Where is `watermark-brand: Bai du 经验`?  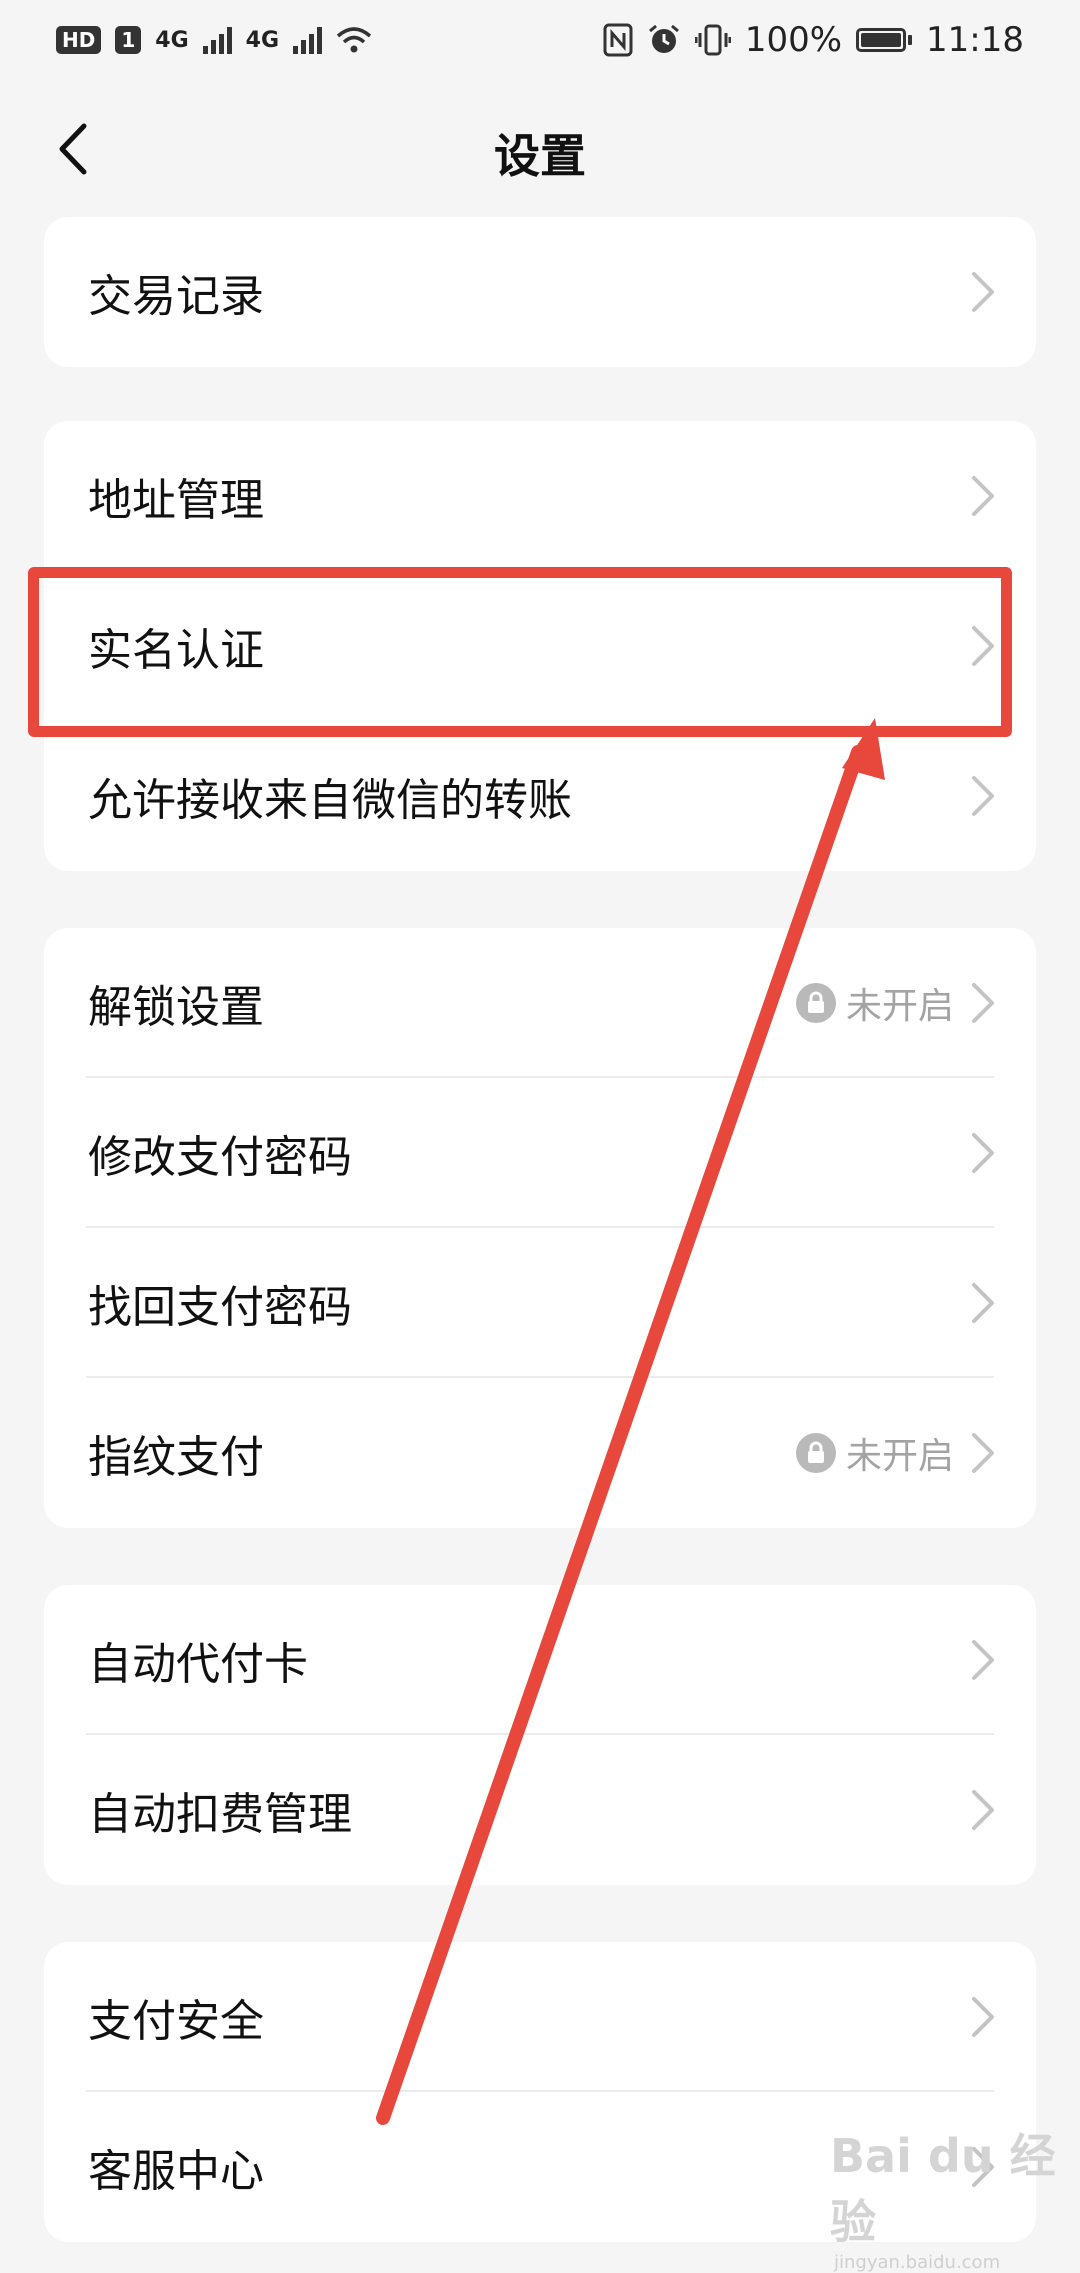 watermark-brand: Bai du 经验 is located at coordinates (943, 2189).